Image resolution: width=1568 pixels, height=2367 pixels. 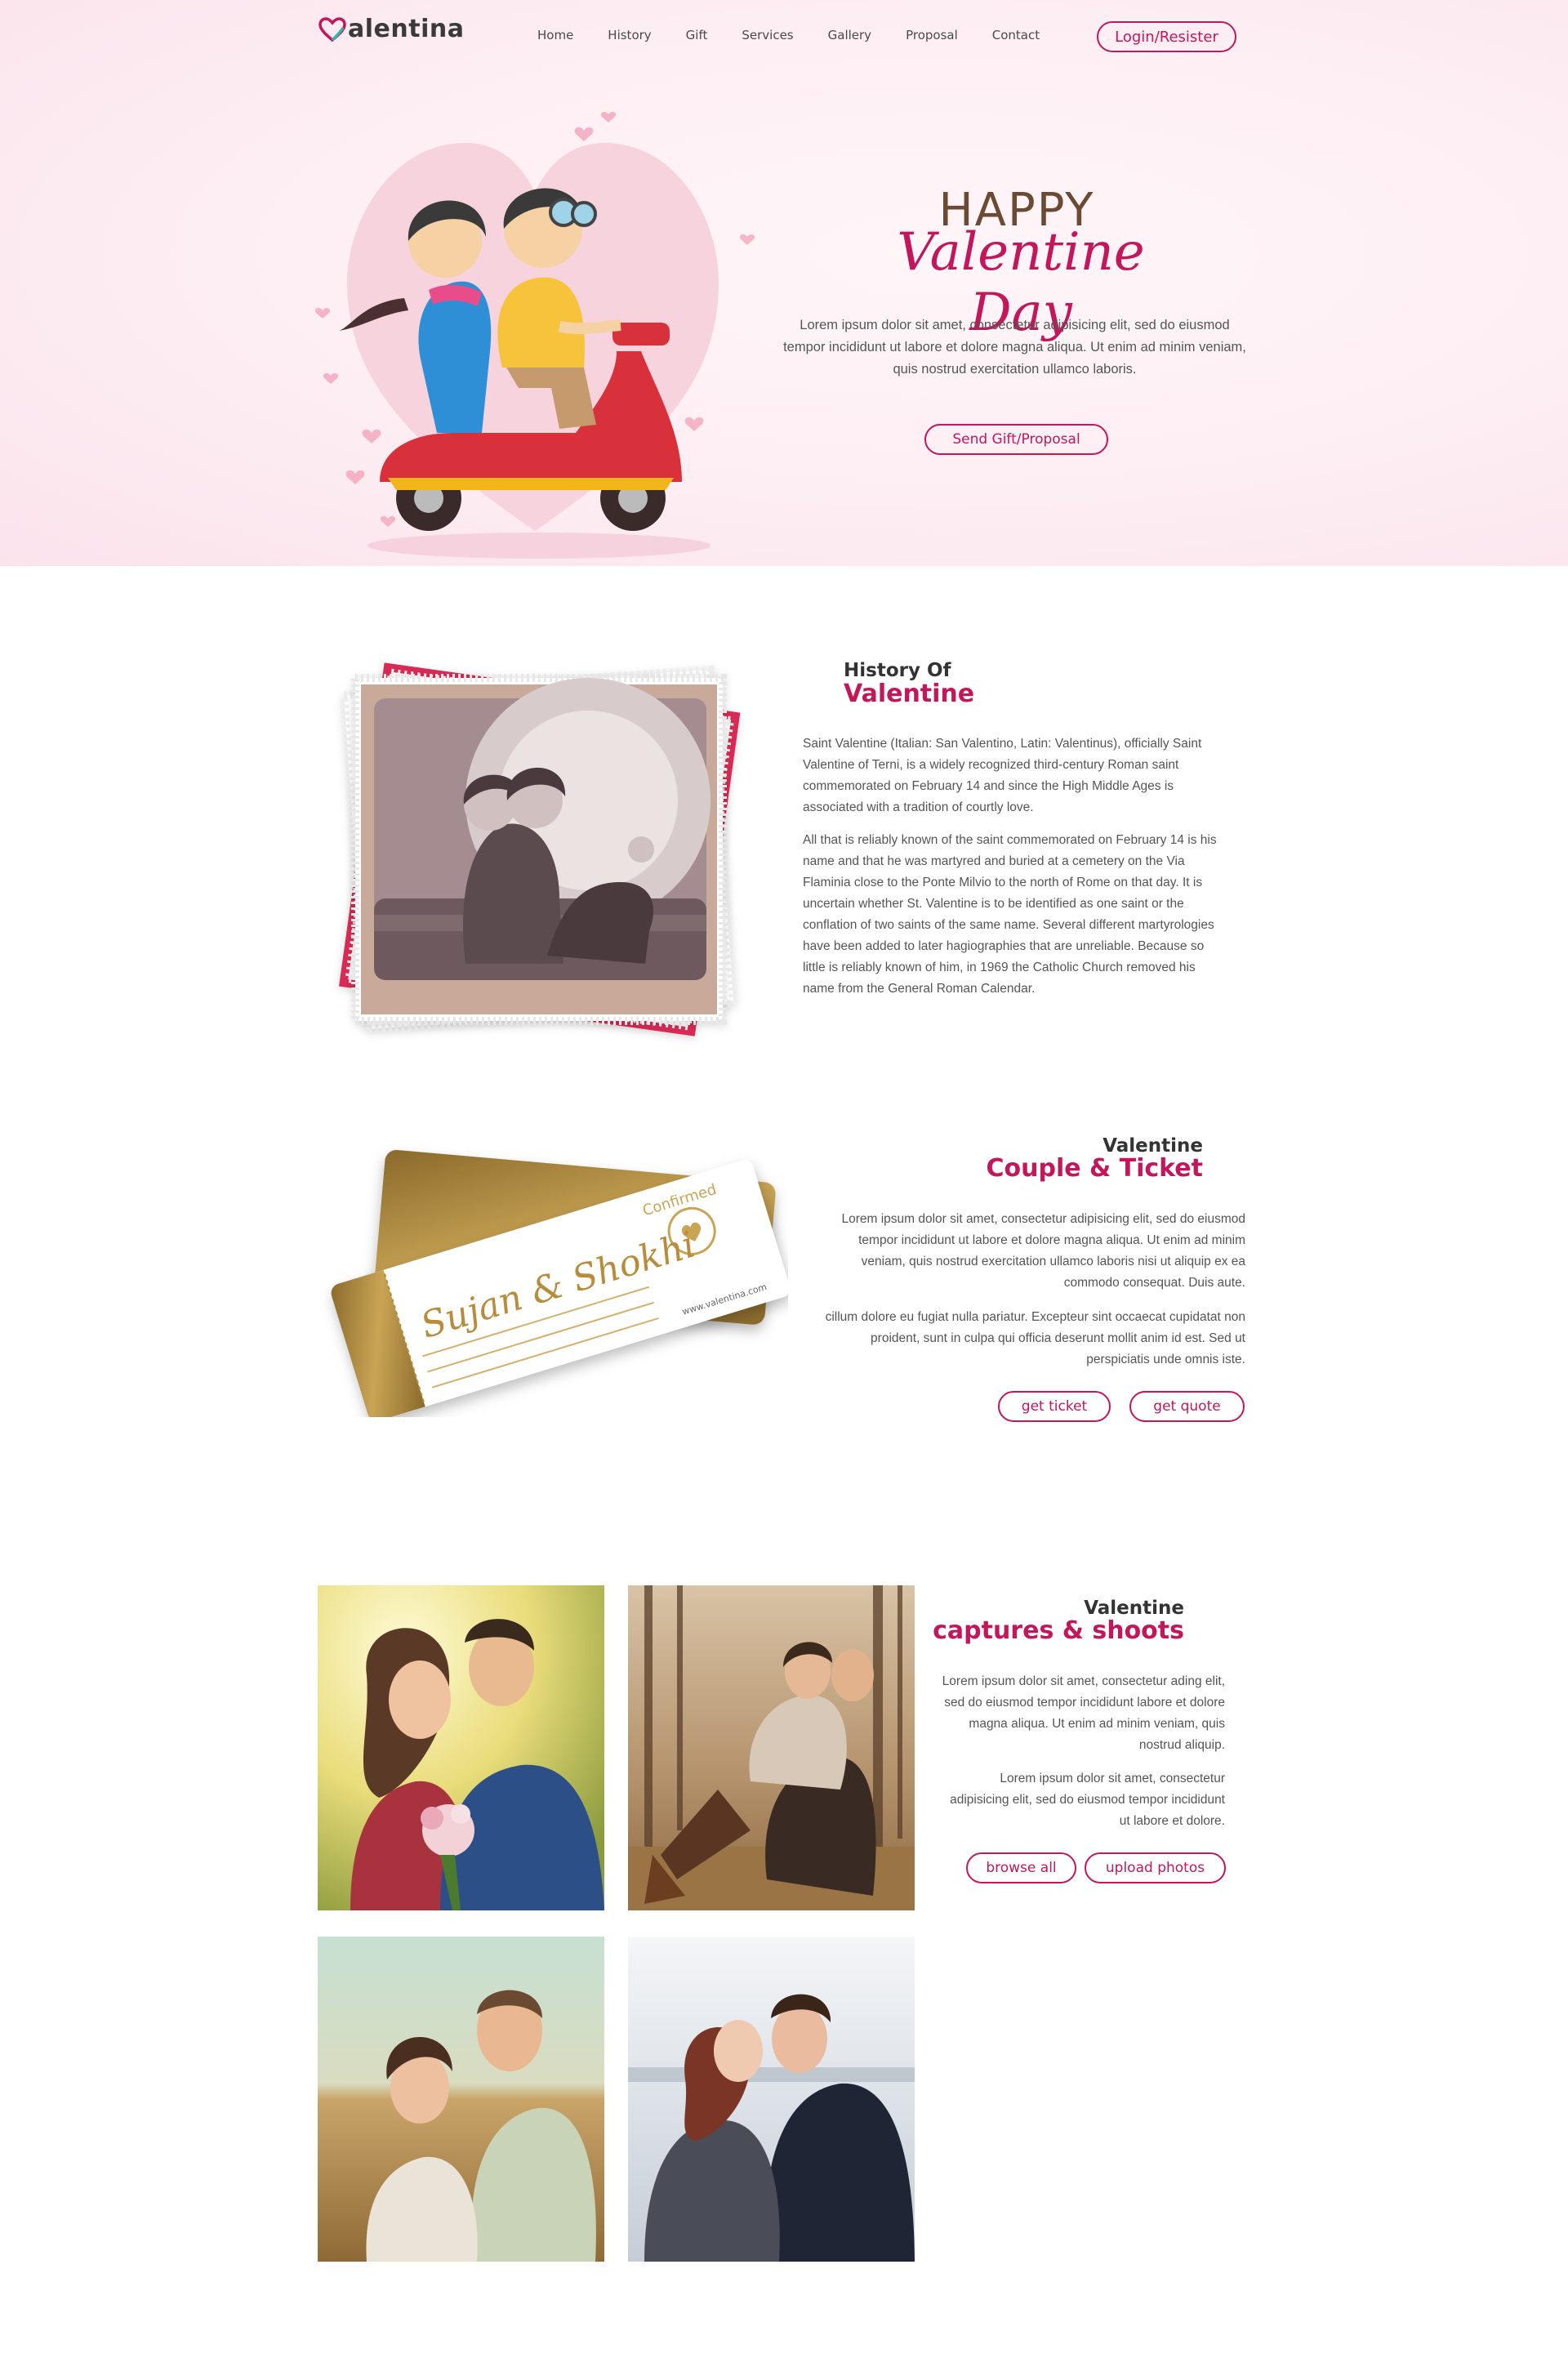 I want to click on nav-proposal: Proposal, so click(x=932, y=35).